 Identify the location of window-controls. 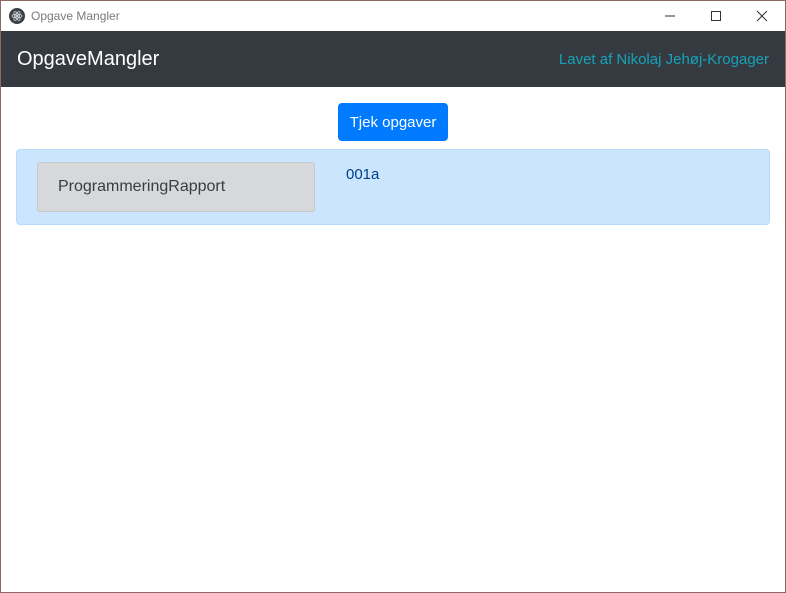
(716, 16).